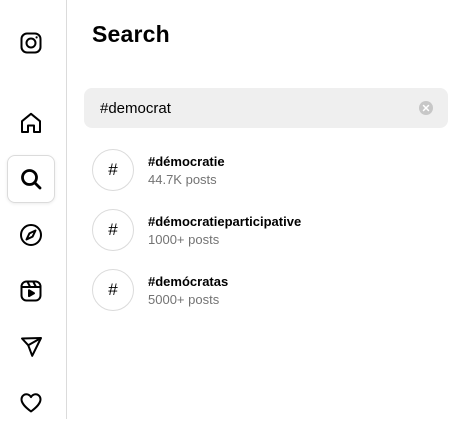 This screenshot has width=462, height=427. What do you see at coordinates (244, 108) in the screenshot?
I see `search-input` at bounding box center [244, 108].